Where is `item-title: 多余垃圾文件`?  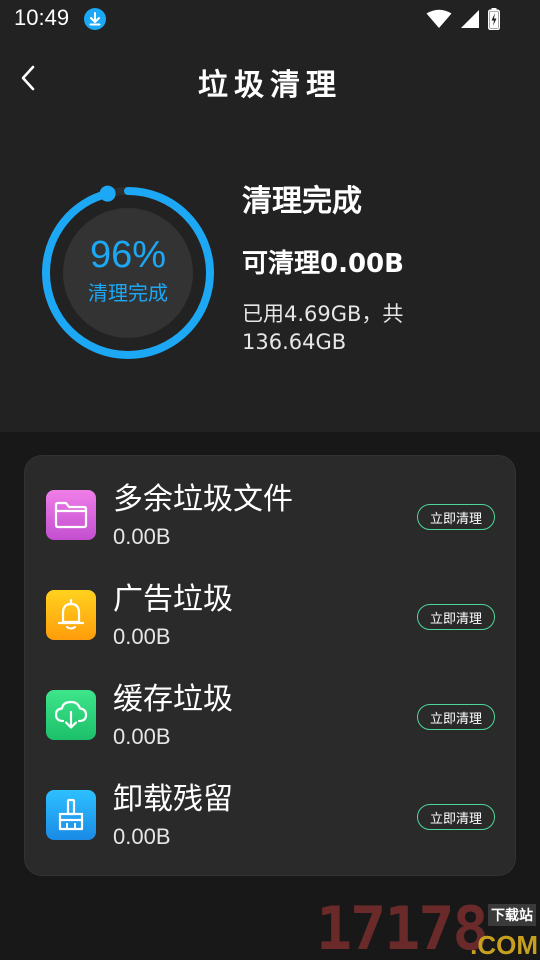 item-title: 多余垃圾文件 is located at coordinates (203, 499).